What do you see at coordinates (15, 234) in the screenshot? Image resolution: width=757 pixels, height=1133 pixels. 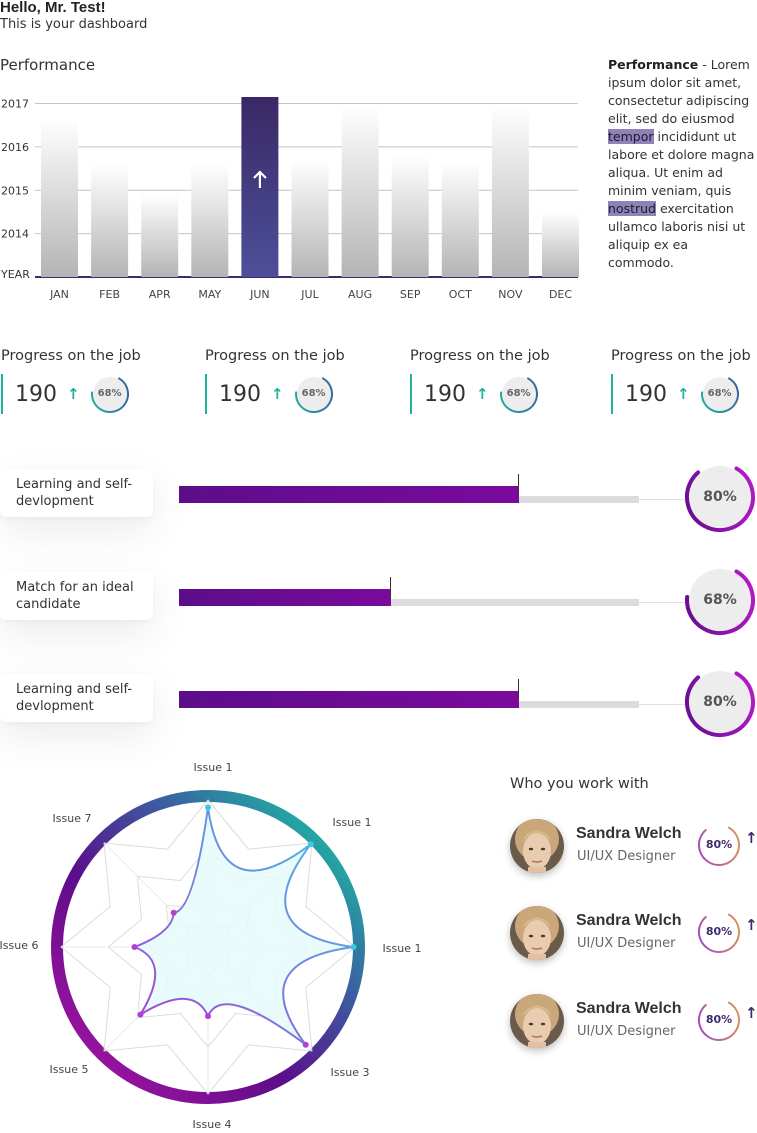 I see `perf-y-tick-label: 2014` at bounding box center [15, 234].